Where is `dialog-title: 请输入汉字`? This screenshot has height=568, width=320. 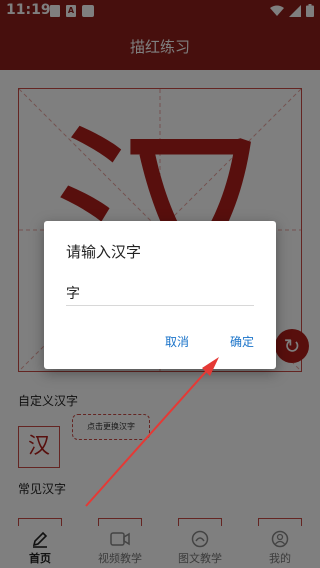
dialog-title: 请输入汉字 is located at coordinates (104, 252).